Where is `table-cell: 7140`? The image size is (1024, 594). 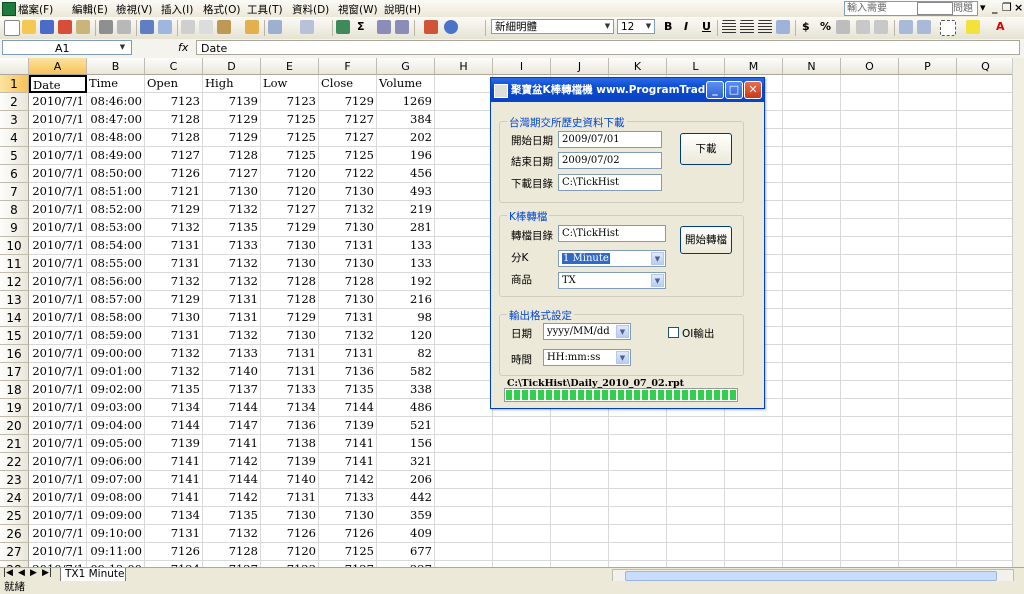 table-cell: 7140 is located at coordinates (232, 372).